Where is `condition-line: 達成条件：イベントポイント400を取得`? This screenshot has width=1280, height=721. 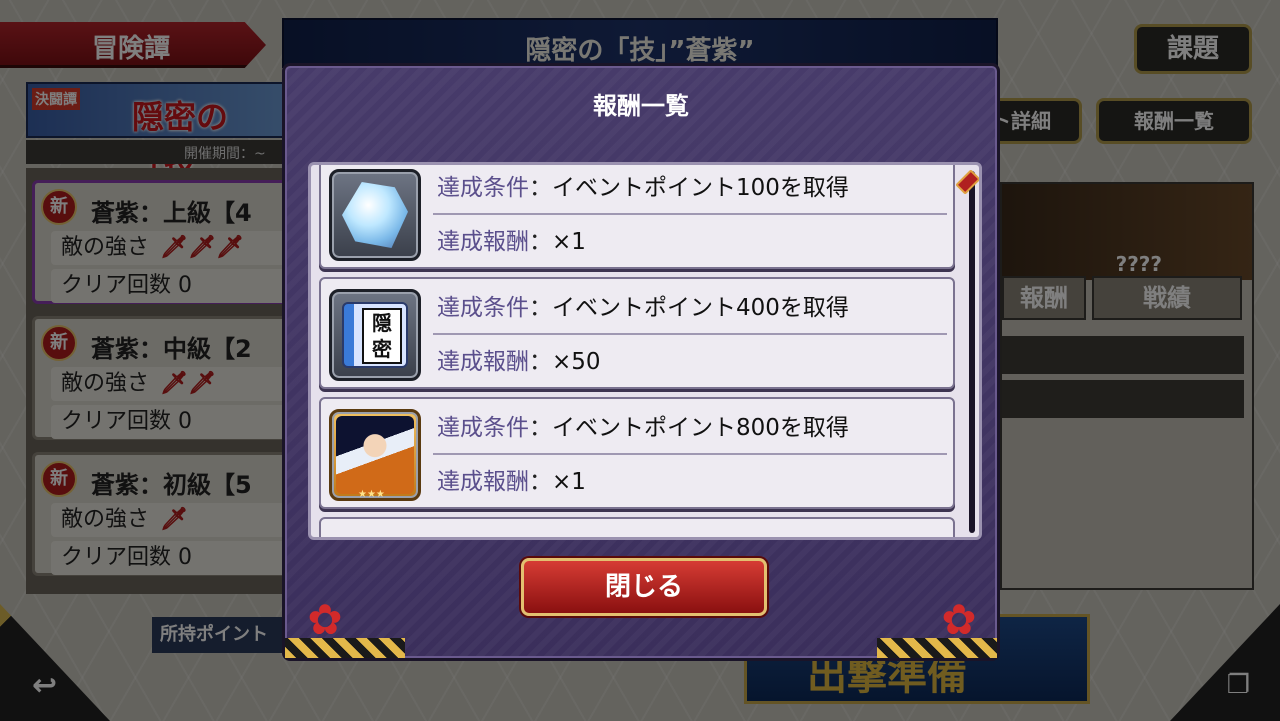 condition-line: 達成条件：イベントポイント400を取得 is located at coordinates (643, 308).